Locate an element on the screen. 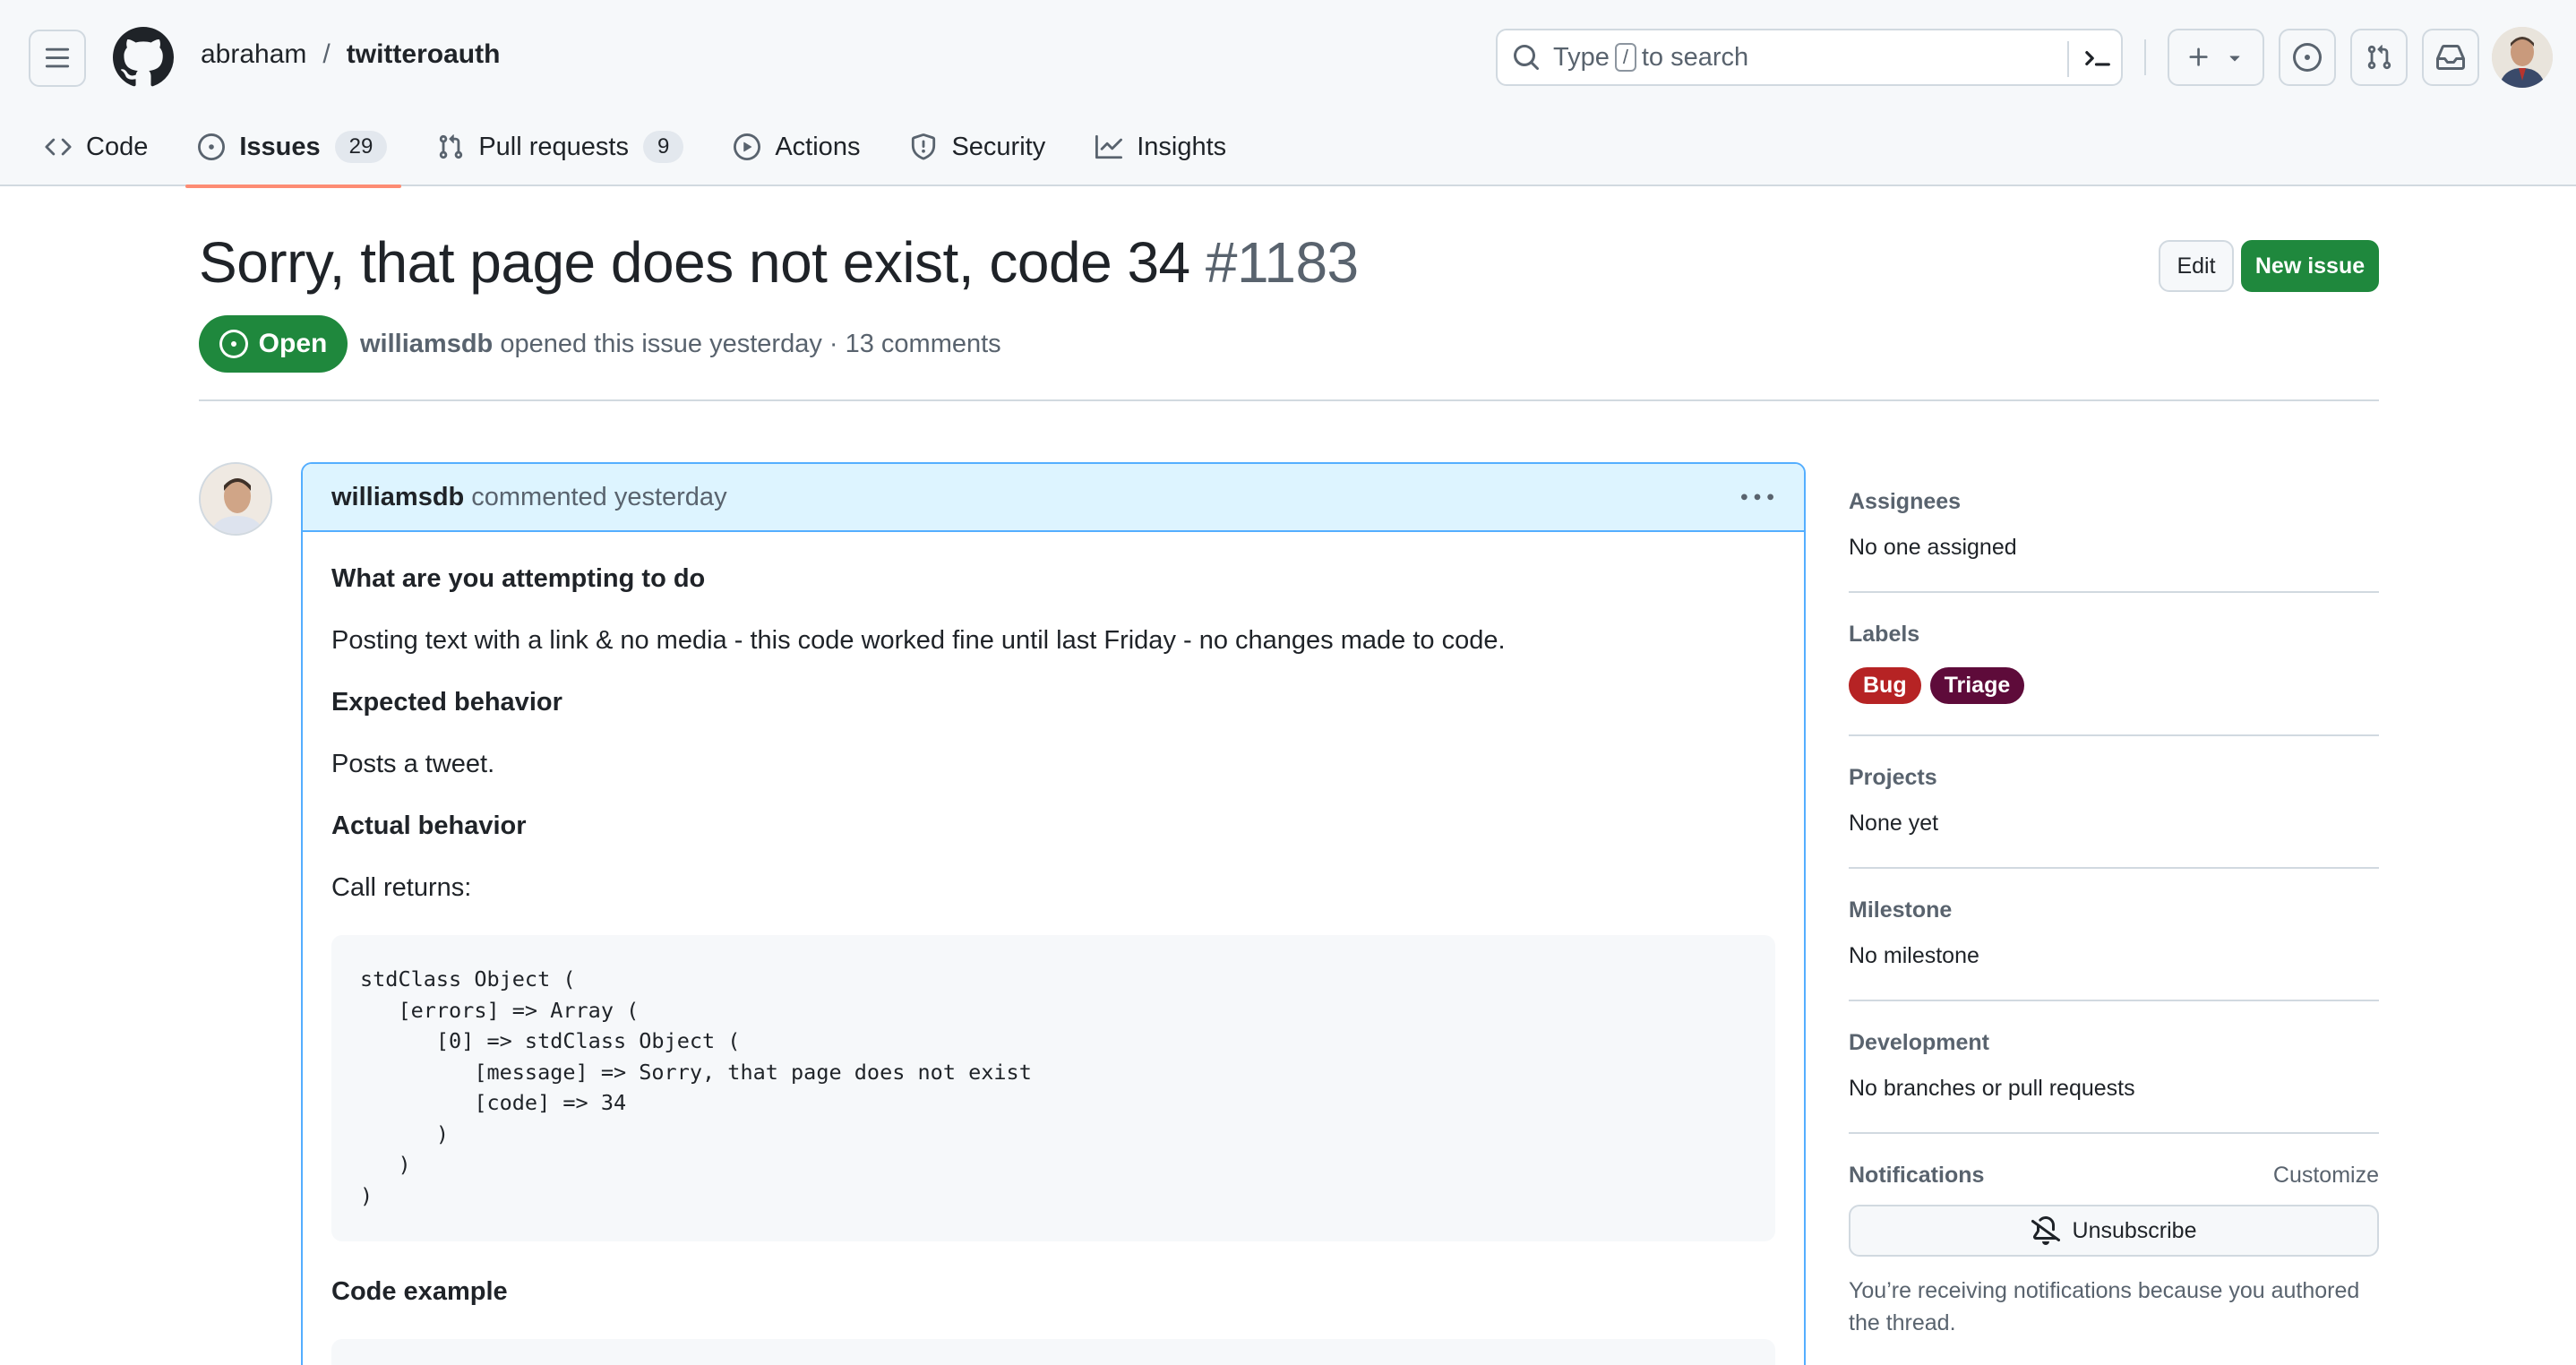 Image resolution: width=2576 pixels, height=1365 pixels. inbox-icon is located at coordinates (2450, 57).